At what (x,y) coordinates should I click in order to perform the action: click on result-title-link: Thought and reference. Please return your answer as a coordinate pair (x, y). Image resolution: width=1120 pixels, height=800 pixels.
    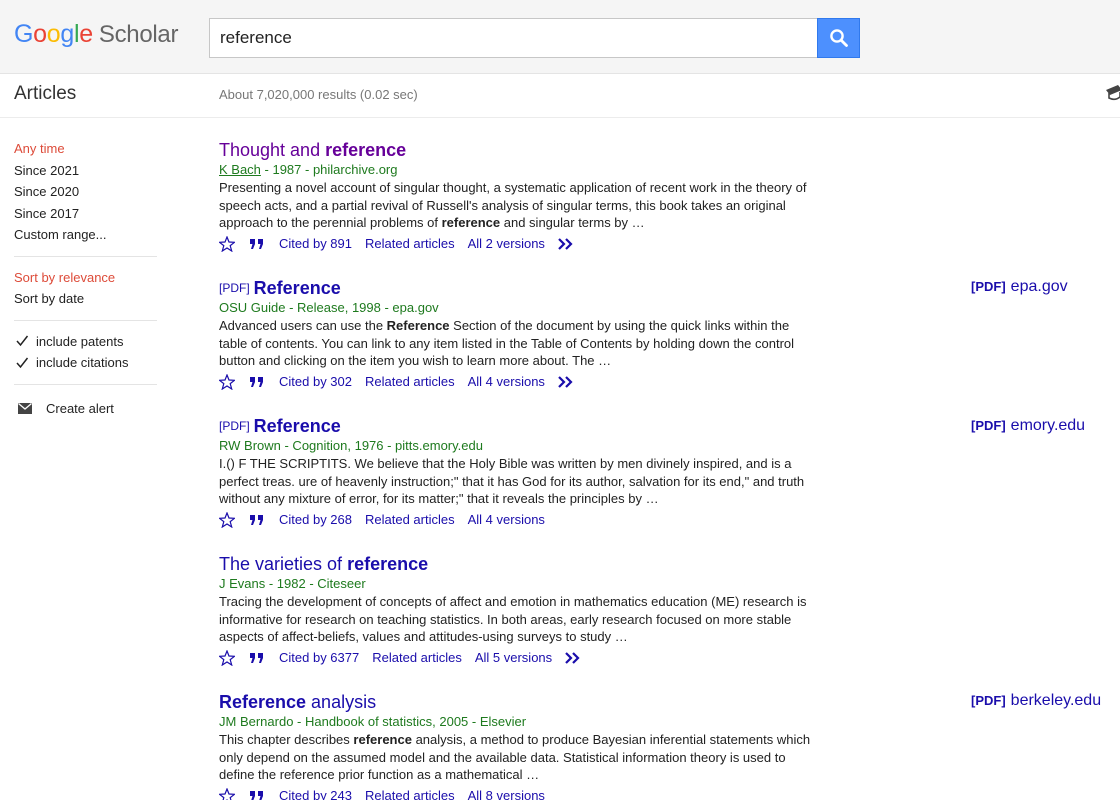
    Looking at the image, I should click on (519, 150).